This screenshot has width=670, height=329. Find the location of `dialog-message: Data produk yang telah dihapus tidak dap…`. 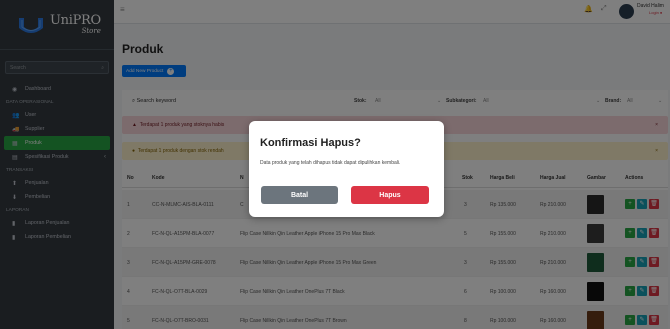

dialog-message: Data produk yang telah dihapus tidak dap… is located at coordinates (330, 163).